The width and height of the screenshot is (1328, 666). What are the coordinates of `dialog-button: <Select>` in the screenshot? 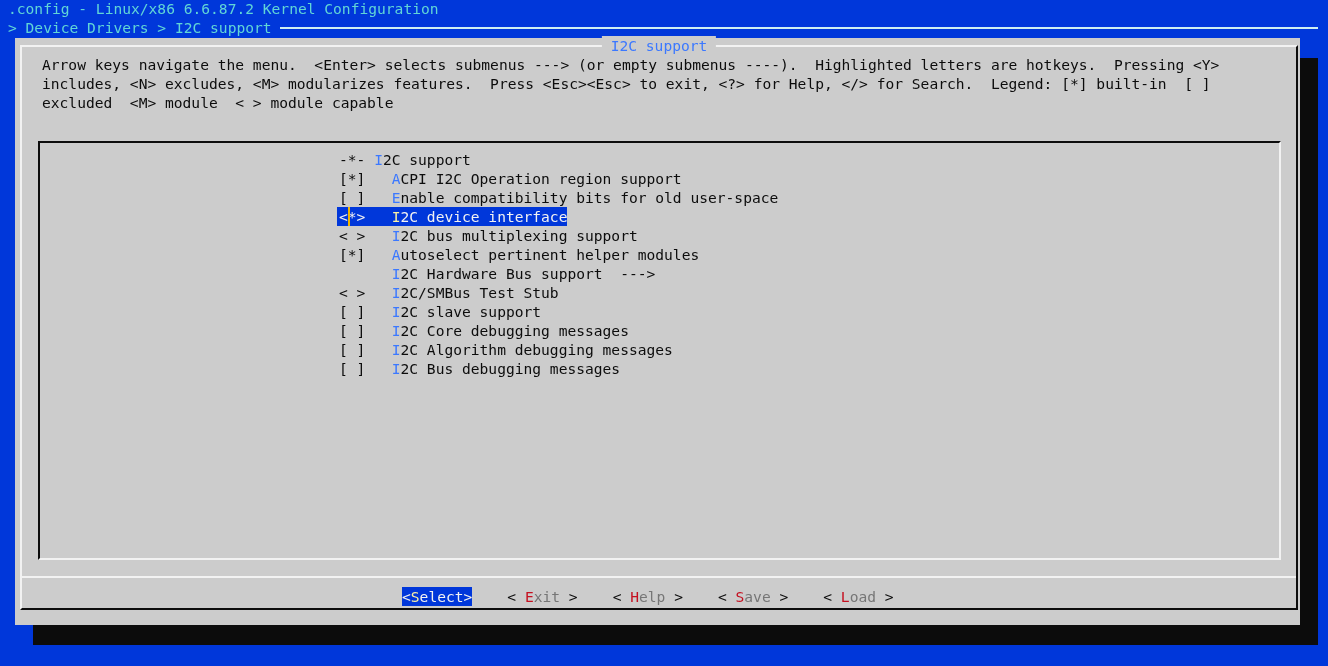 It's located at (437, 596).